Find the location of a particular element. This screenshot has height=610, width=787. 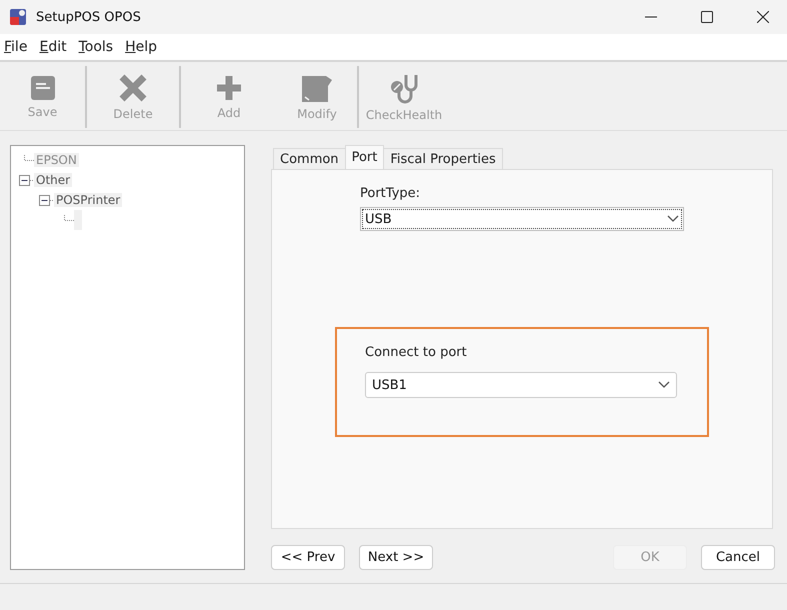

field-label: Connect to port is located at coordinates (416, 352).